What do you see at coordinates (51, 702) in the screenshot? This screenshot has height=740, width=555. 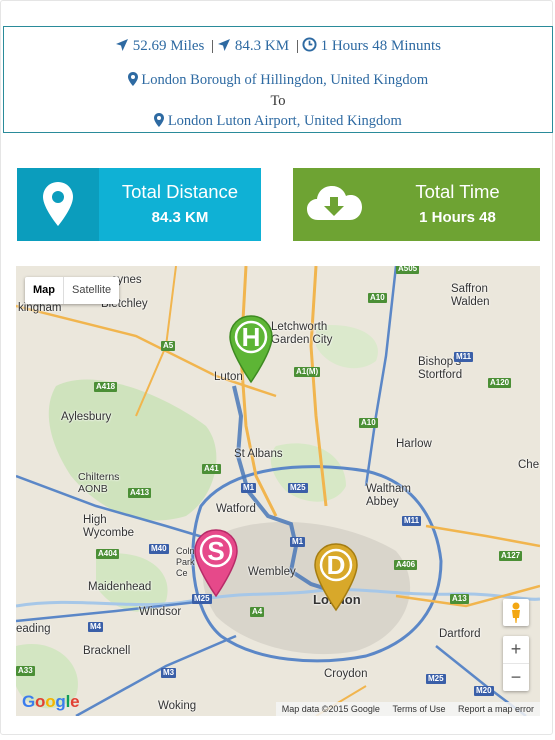 I see `google-logo: Google` at bounding box center [51, 702].